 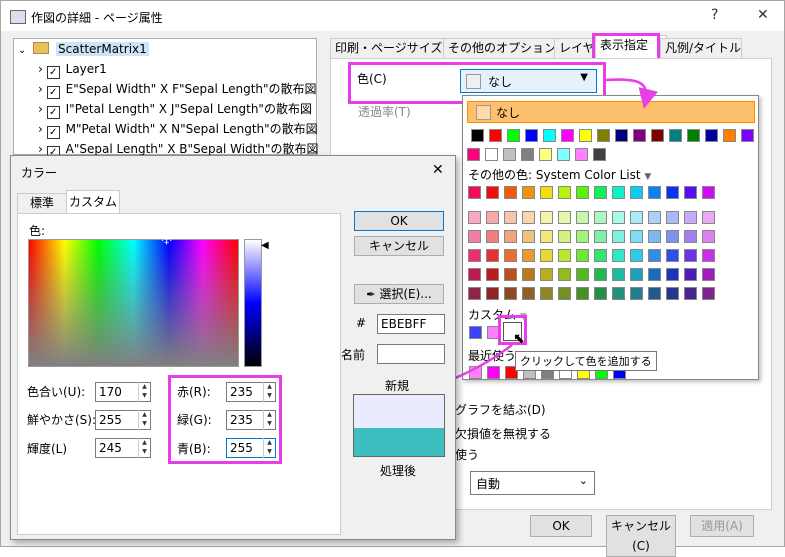 What do you see at coordinates (39, 173) in the screenshot?
I see `color-dialog-title: カラー` at bounding box center [39, 173].